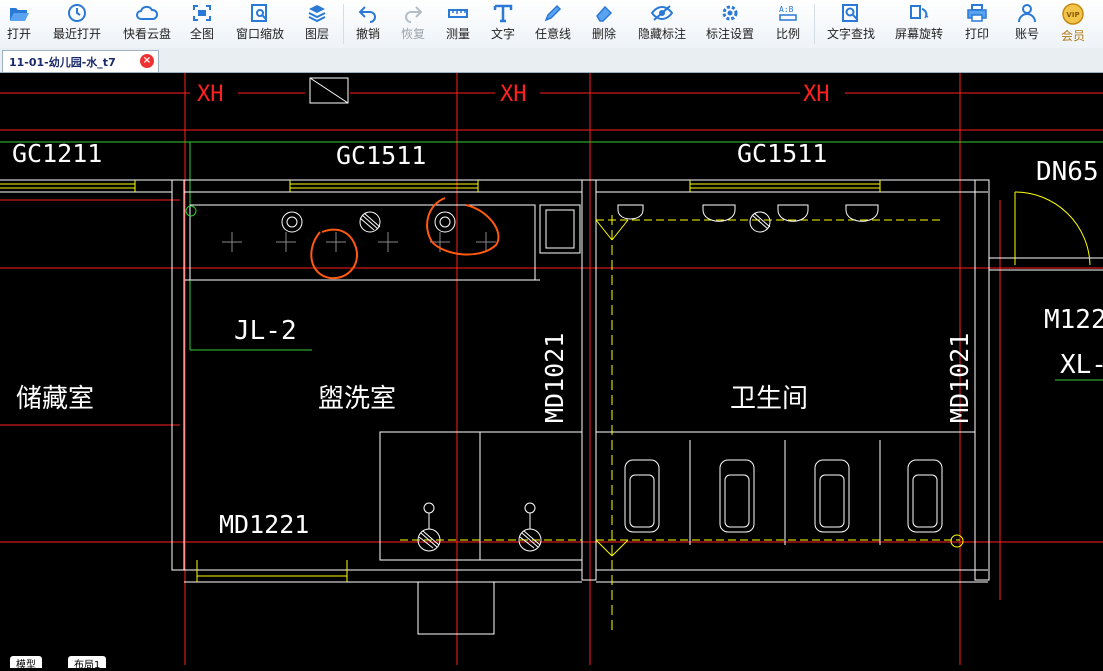 This screenshot has height=671, width=1103. What do you see at coordinates (604, 24) in the screenshot?
I see `delete-button: 删除` at bounding box center [604, 24].